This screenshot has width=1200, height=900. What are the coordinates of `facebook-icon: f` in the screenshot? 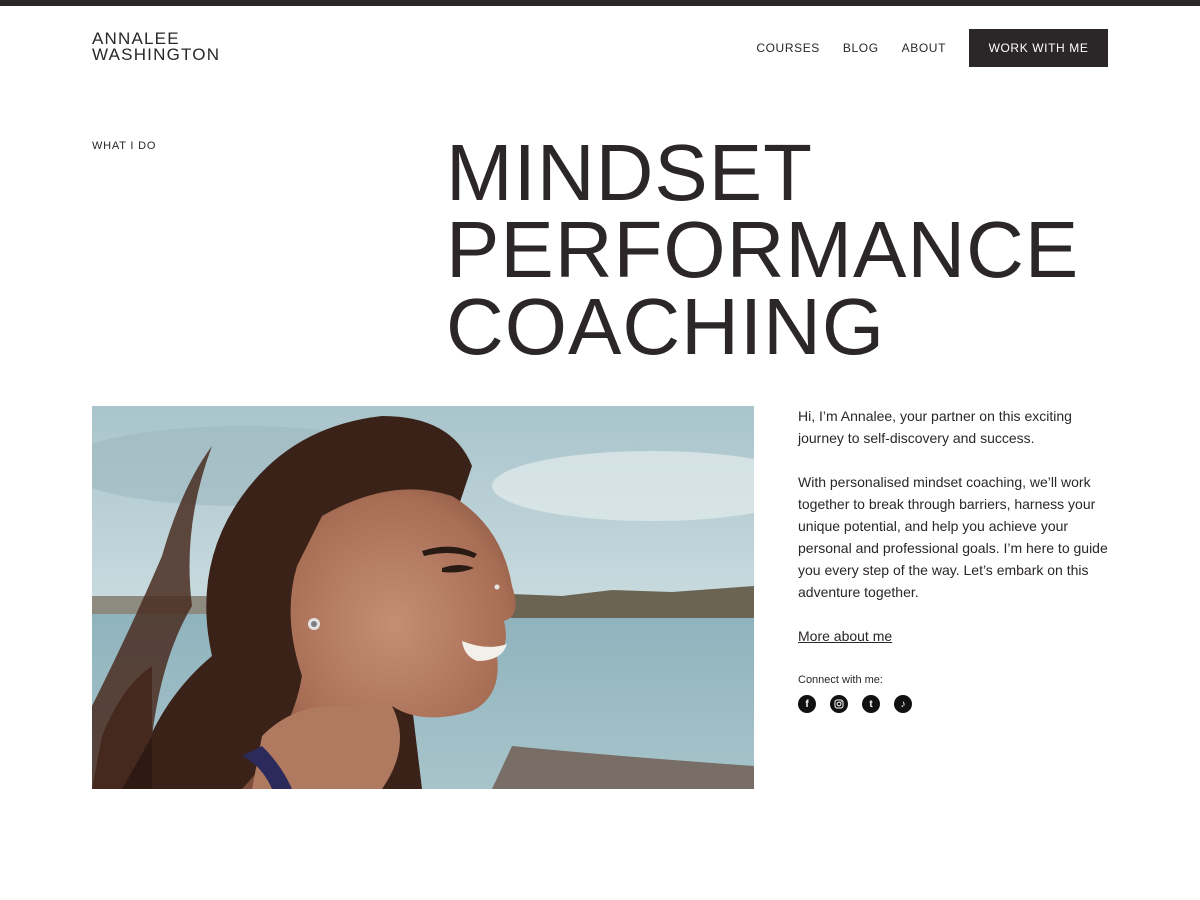 It's located at (807, 704).